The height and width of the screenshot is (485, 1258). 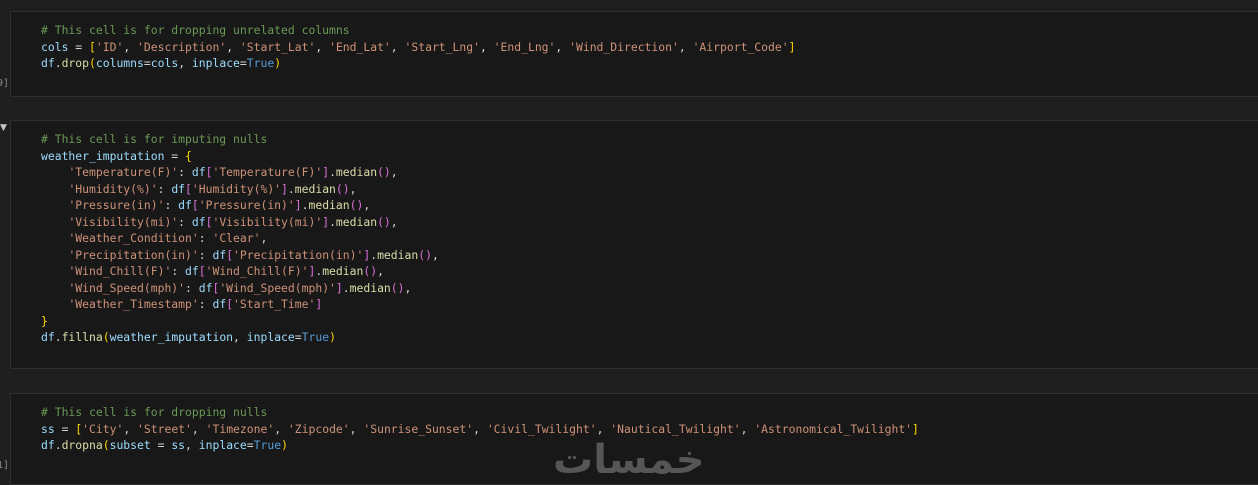 I want to click on code-token: 'Visibility(mi)', so click(x=123, y=221).